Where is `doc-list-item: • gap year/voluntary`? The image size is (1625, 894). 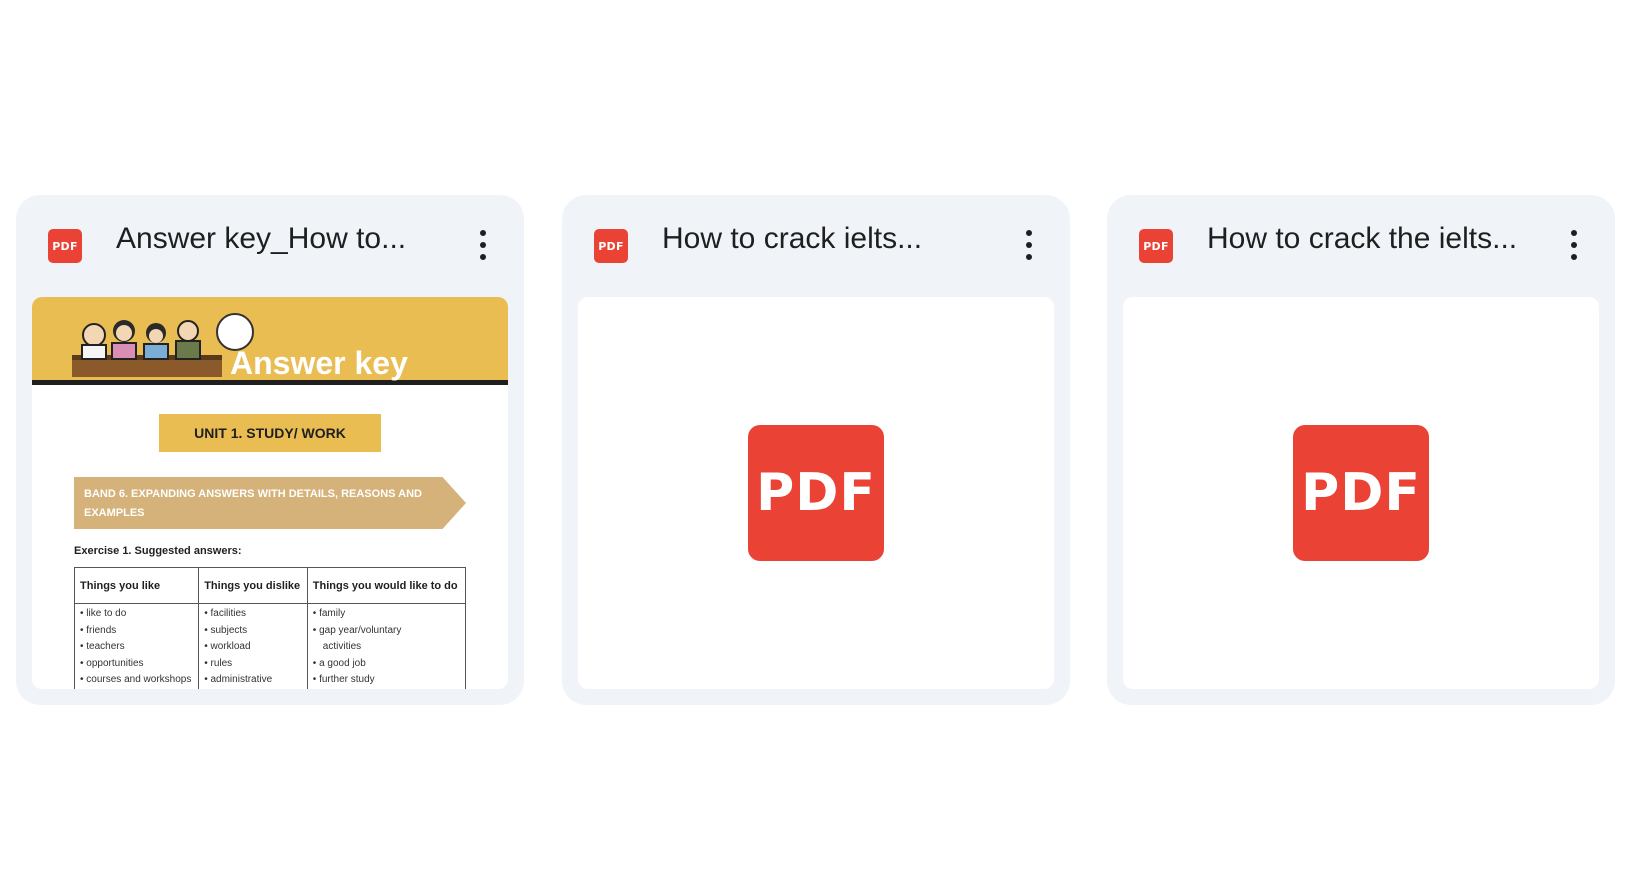 doc-list-item: • gap year/voluntary is located at coordinates (357, 630).